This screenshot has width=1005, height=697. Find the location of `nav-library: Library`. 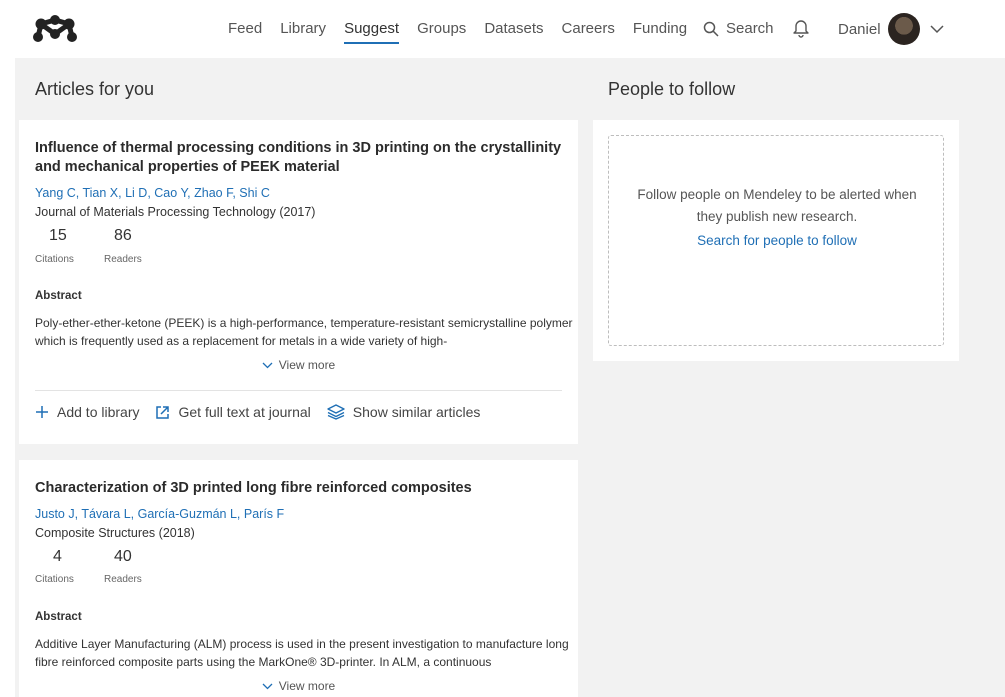

nav-library: Library is located at coordinates (303, 29).